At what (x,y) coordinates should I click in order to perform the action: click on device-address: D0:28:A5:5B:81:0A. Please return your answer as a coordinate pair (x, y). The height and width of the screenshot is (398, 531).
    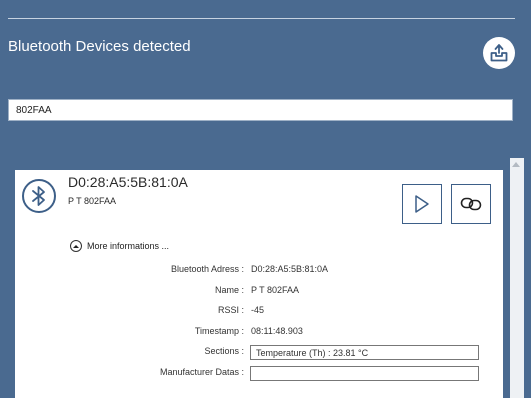
    Looking at the image, I should click on (128, 182).